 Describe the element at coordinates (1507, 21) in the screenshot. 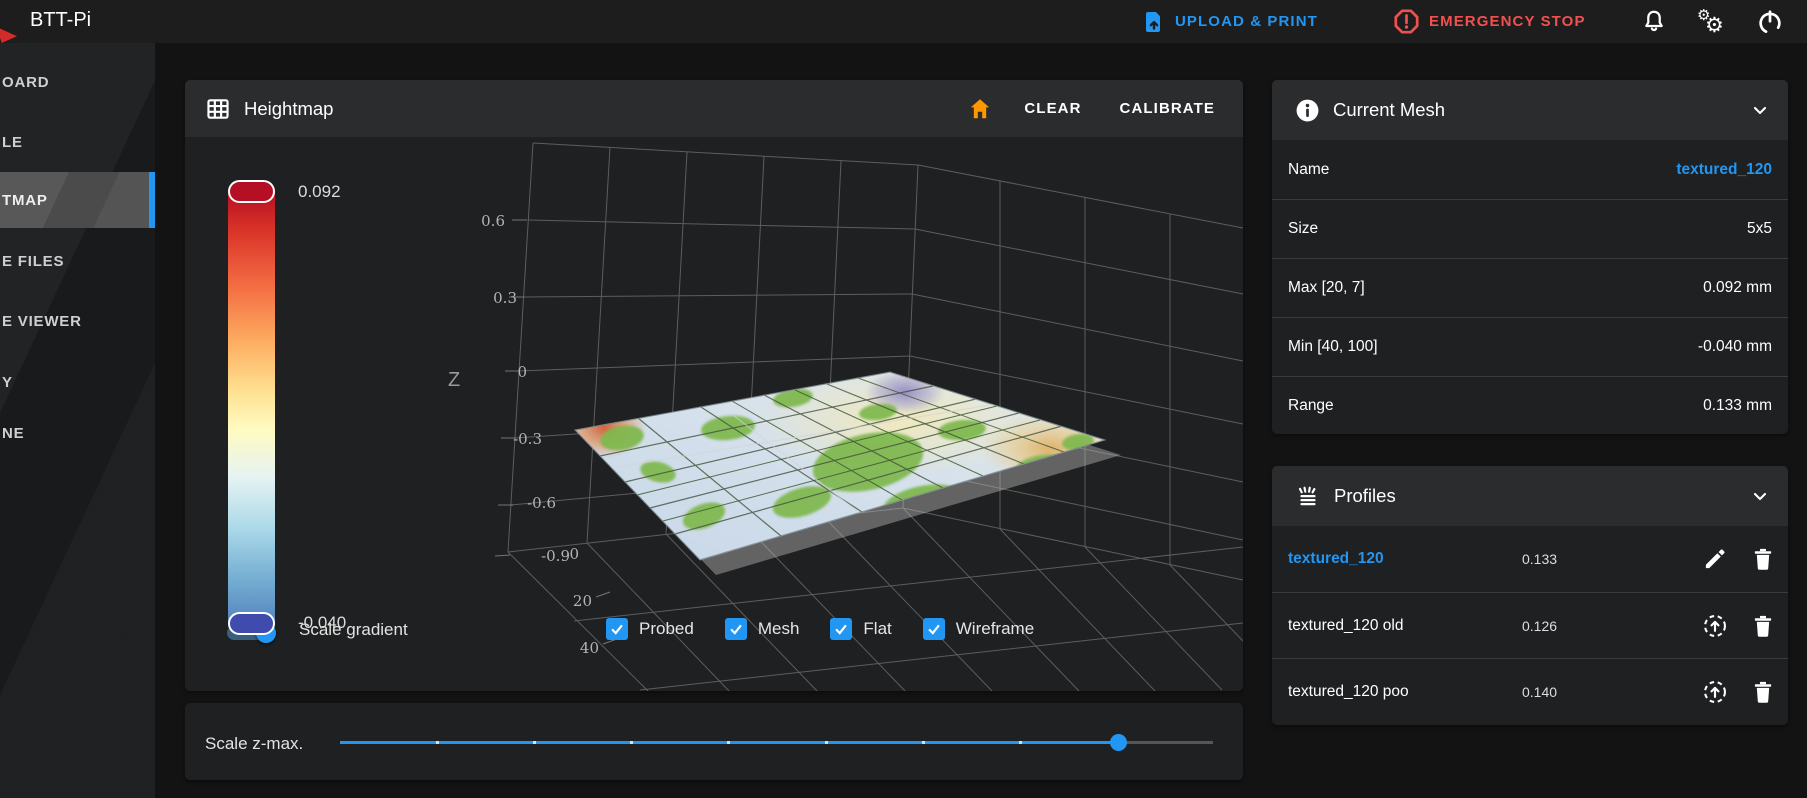

I see `emergency-stop-label: EMERGENCY STOP` at that location.